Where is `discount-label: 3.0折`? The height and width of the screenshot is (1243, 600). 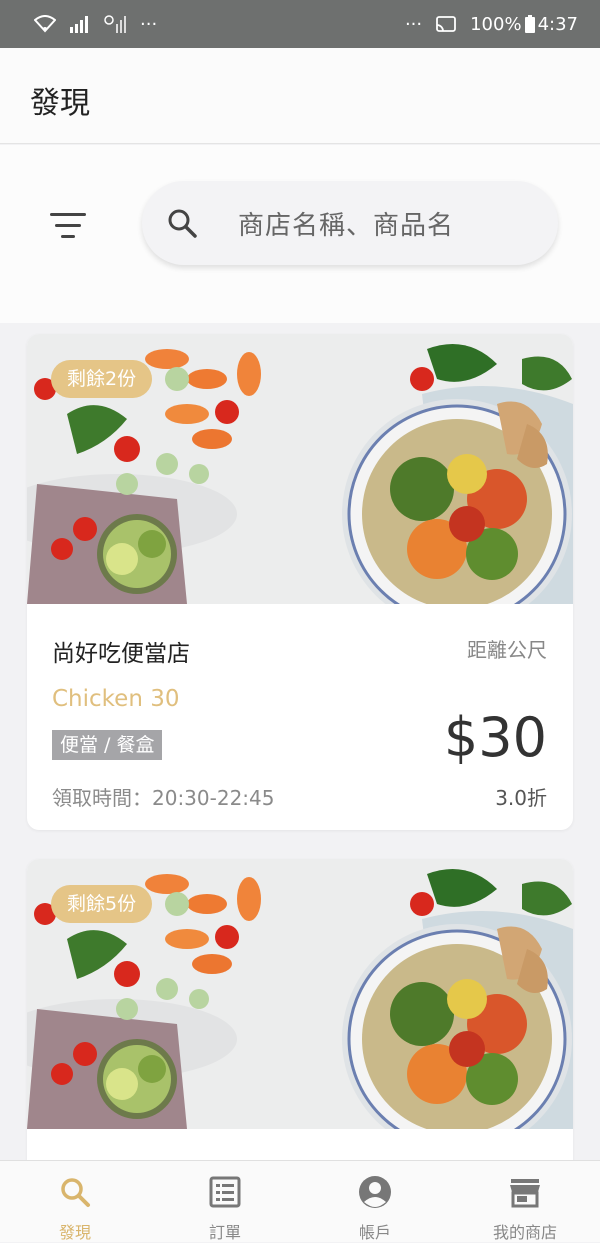 discount-label: 3.0折 is located at coordinates (521, 798).